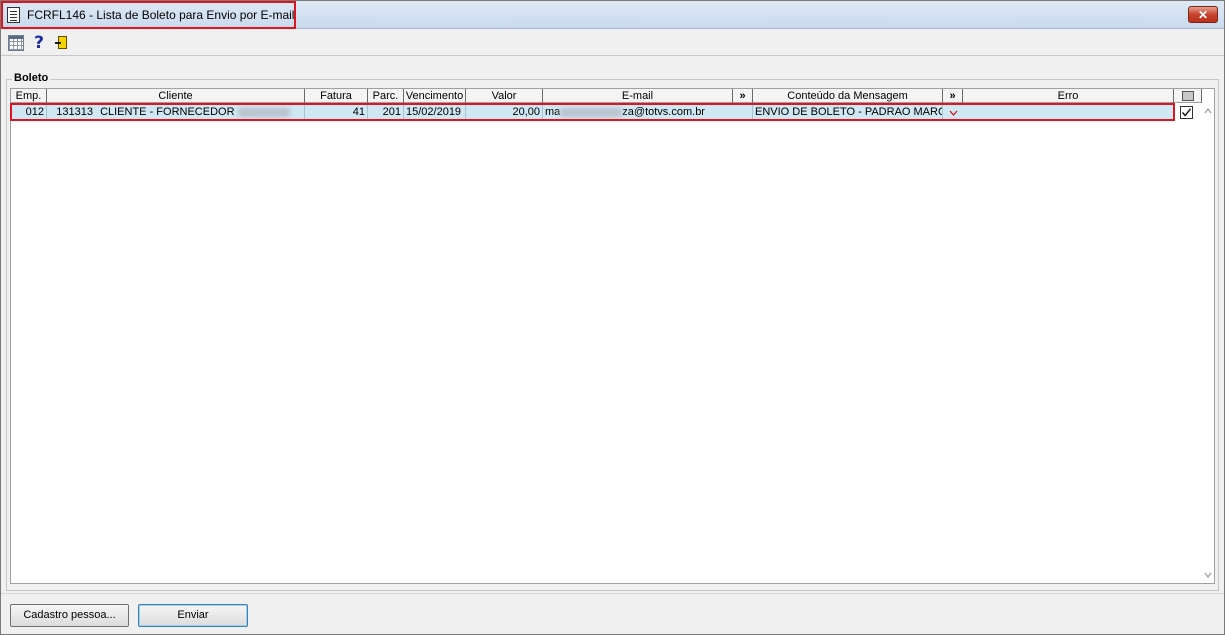 The image size is (1225, 635). What do you see at coordinates (386, 96) in the screenshot?
I see `header-parc: Parc.` at bounding box center [386, 96].